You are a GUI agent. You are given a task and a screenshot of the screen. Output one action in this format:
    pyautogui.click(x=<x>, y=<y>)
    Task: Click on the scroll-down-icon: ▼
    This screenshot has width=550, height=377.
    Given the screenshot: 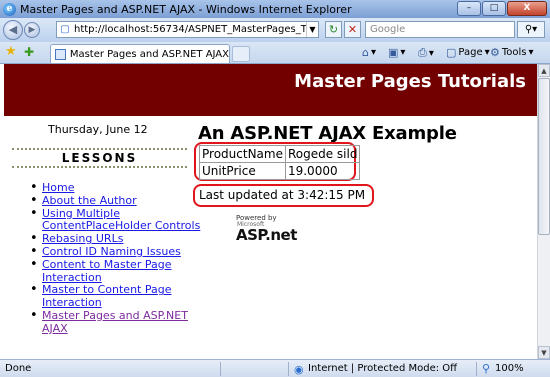 What is the action you would take?
    pyautogui.click(x=544, y=352)
    